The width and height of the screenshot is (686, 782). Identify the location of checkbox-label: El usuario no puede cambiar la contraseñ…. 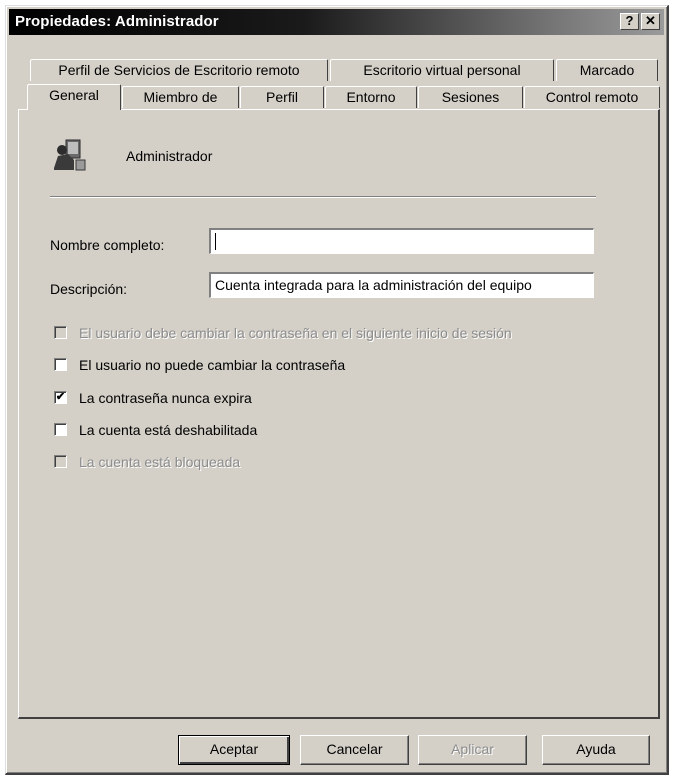
(212, 365).